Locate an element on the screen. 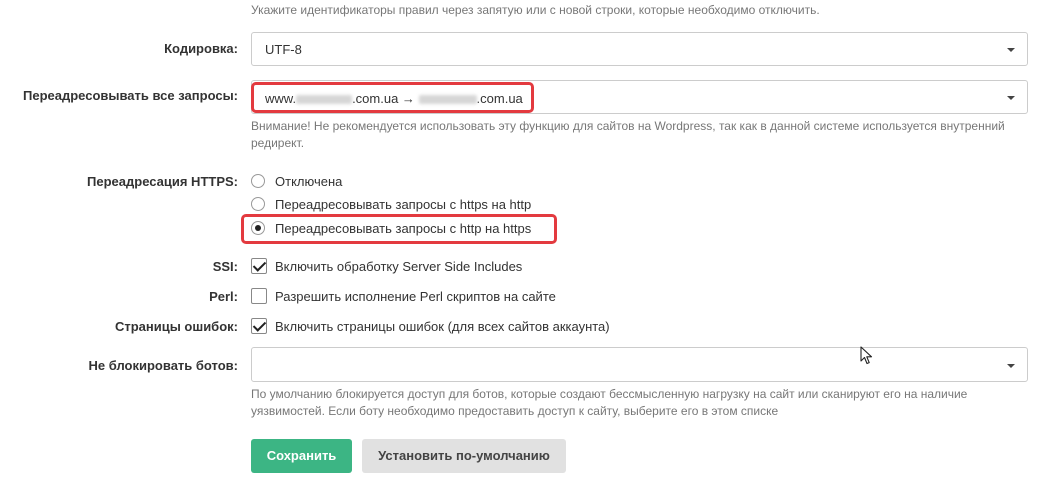 The height and width of the screenshot is (481, 1048). perl-checkbox is located at coordinates (259, 296).